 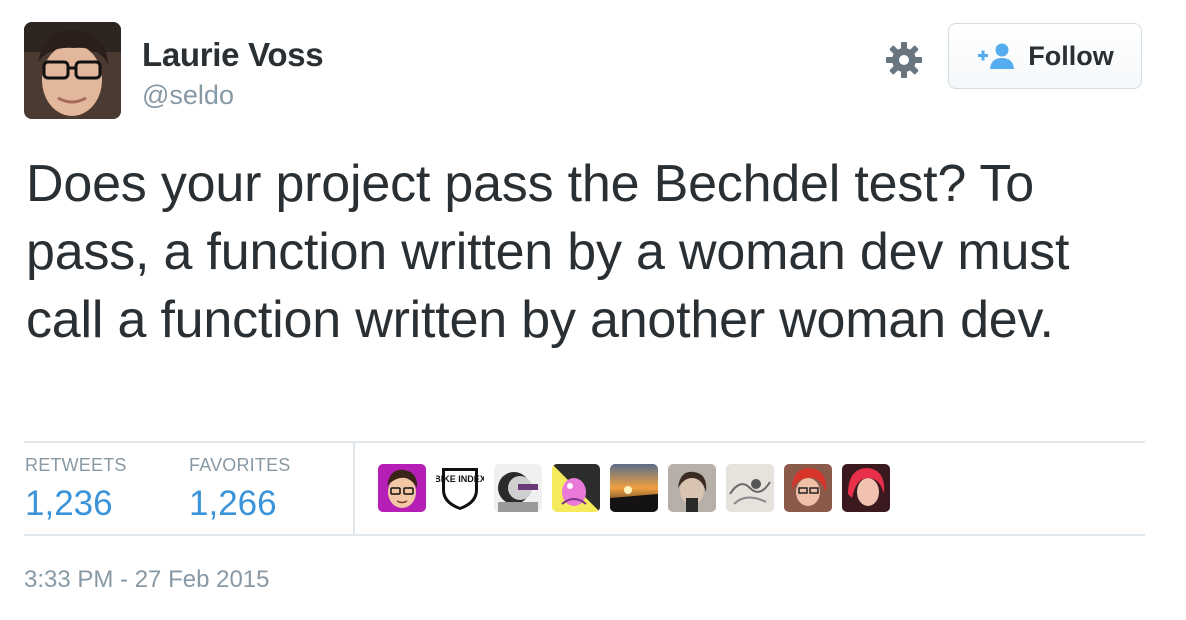 What do you see at coordinates (1071, 55) in the screenshot?
I see `follow-label: Follow` at bounding box center [1071, 55].